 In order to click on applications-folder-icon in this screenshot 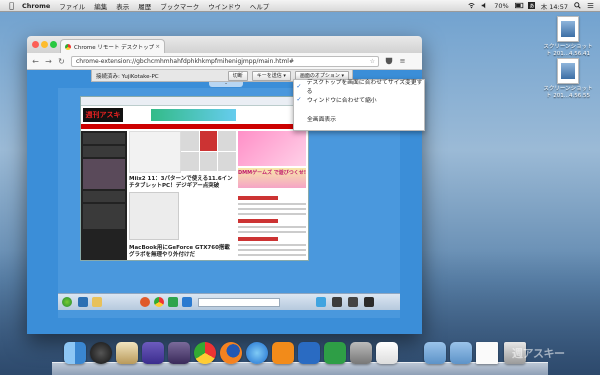, I will do `click(435, 353)`.